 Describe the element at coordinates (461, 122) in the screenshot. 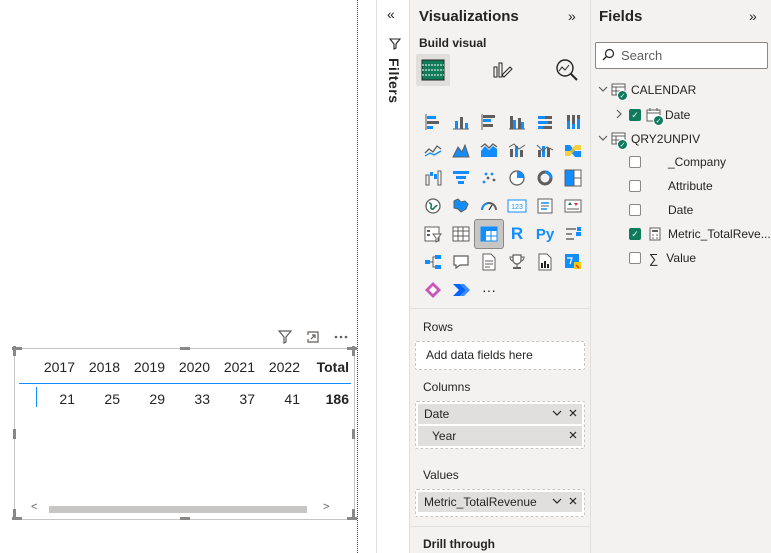

I see `stacked-column-chart-icon` at that location.